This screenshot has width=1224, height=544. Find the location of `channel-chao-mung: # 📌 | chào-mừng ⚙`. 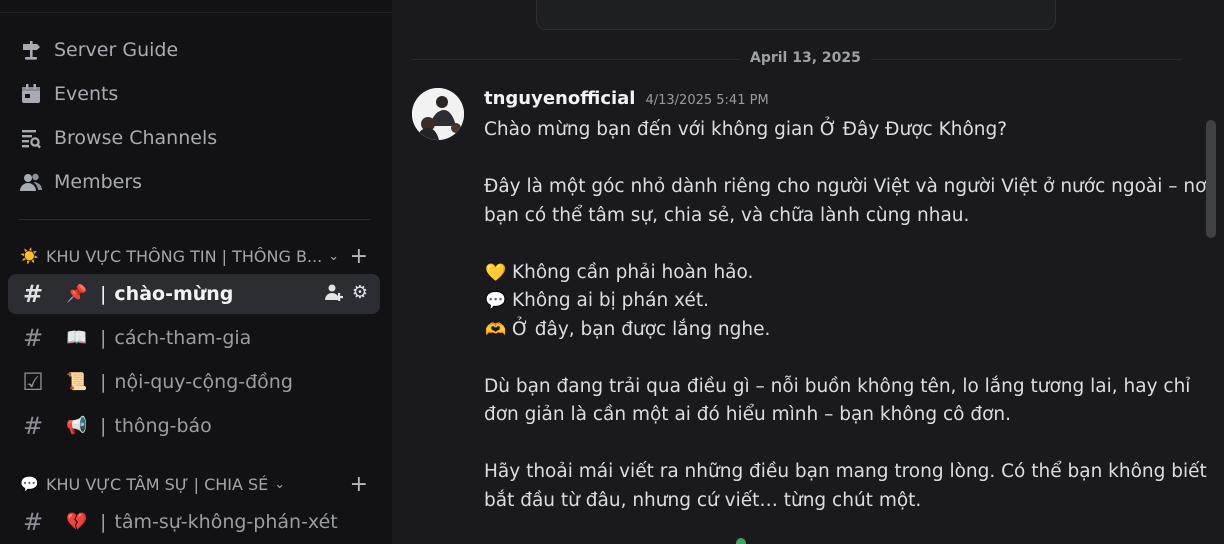

channel-chao-mung: # 📌 | chào-mừng ⚙ is located at coordinates (194, 294).